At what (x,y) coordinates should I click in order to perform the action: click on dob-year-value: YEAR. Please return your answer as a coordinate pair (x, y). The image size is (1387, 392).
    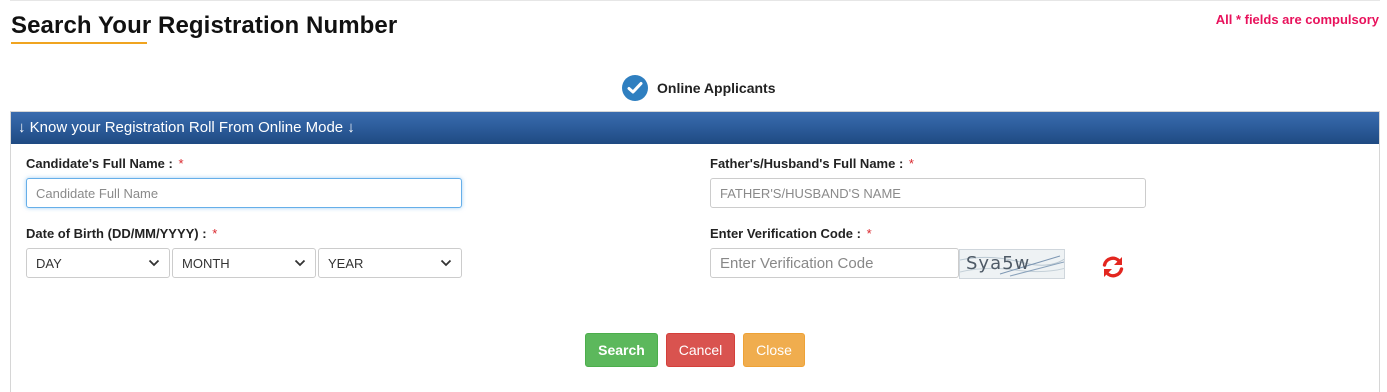
    Looking at the image, I should click on (346, 263).